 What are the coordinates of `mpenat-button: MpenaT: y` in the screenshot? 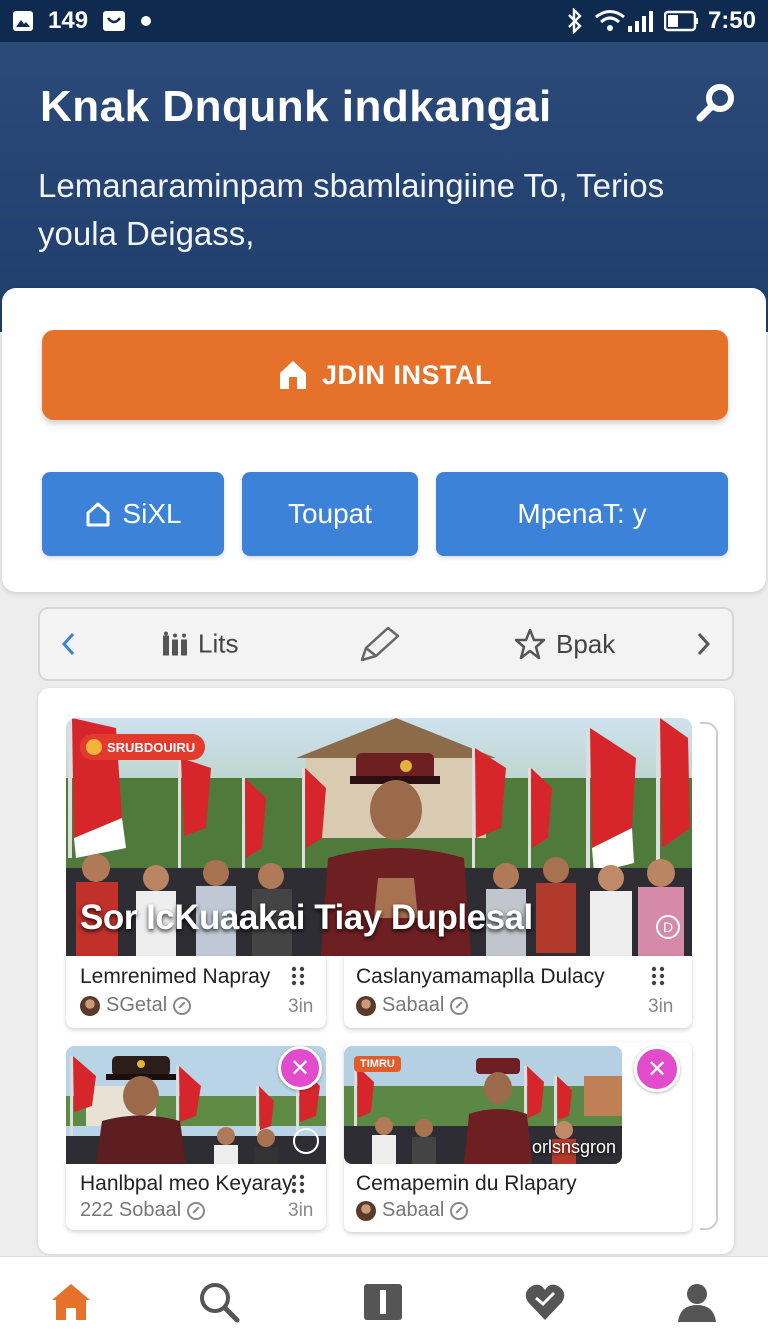 It's located at (582, 514).